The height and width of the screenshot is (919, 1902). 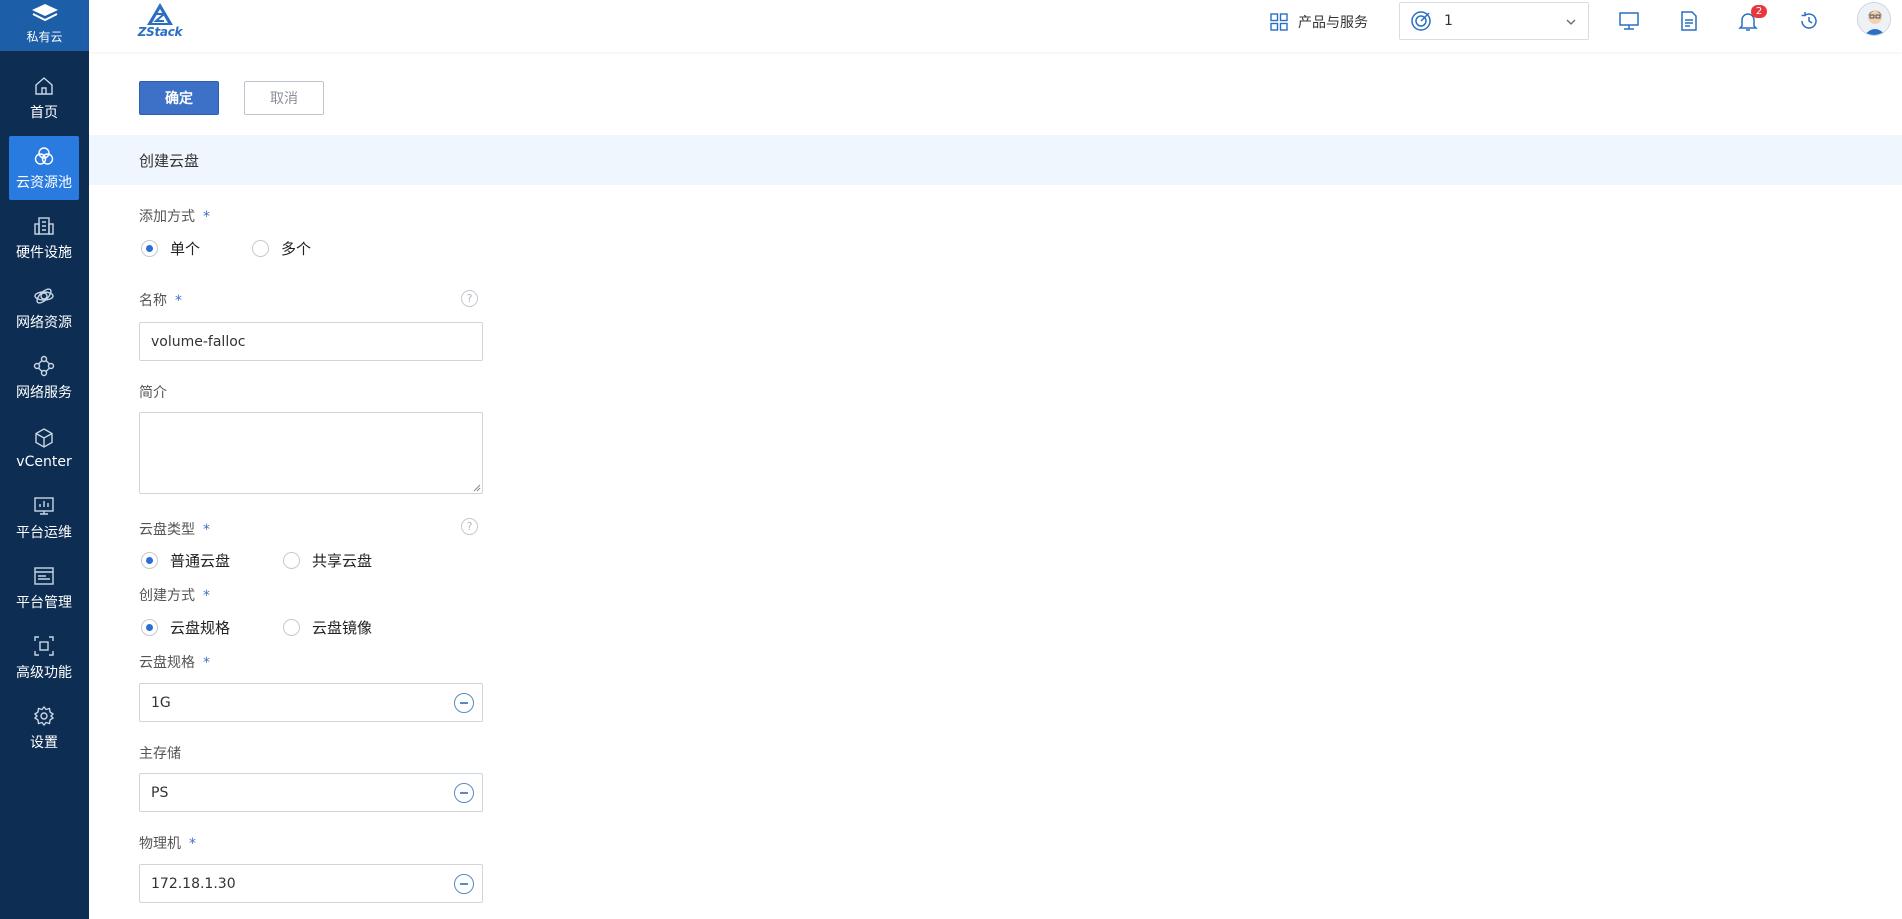 I want to click on disk-offering-value: 1G, so click(x=161, y=702).